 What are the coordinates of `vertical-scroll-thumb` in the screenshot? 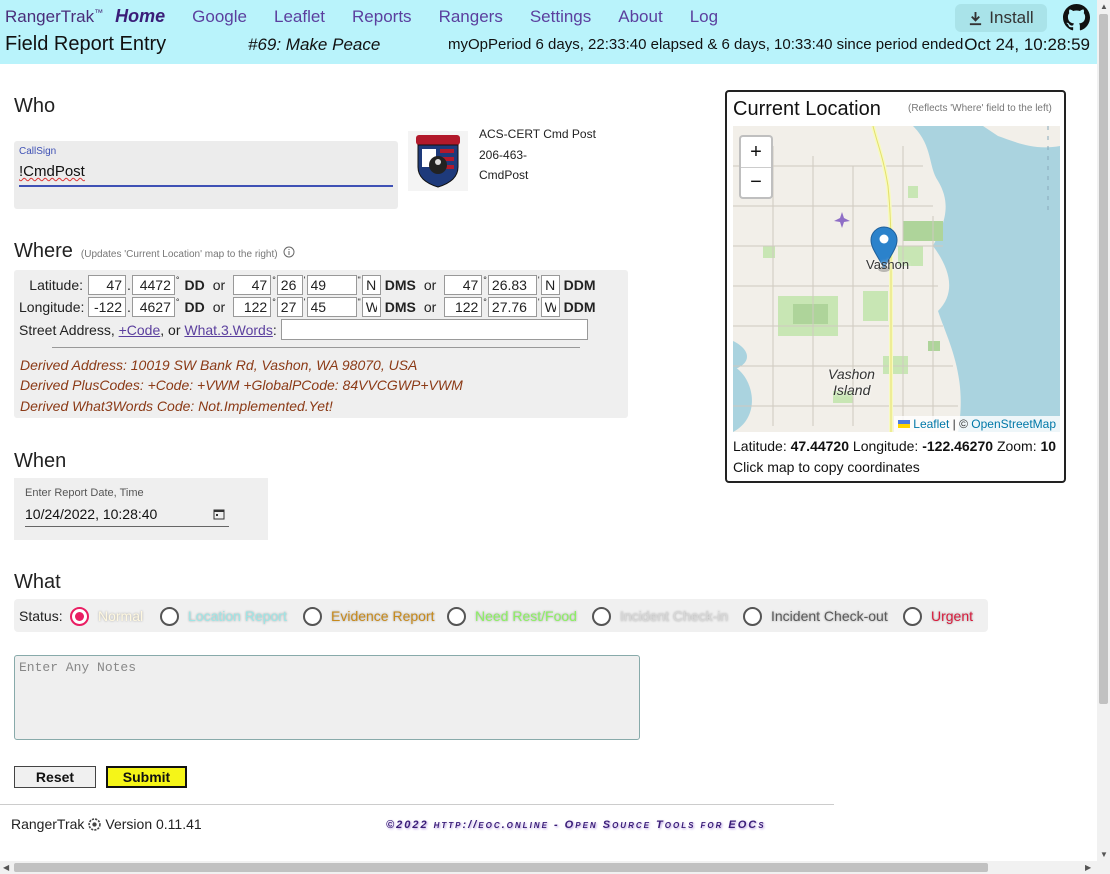 It's located at (1103, 359).